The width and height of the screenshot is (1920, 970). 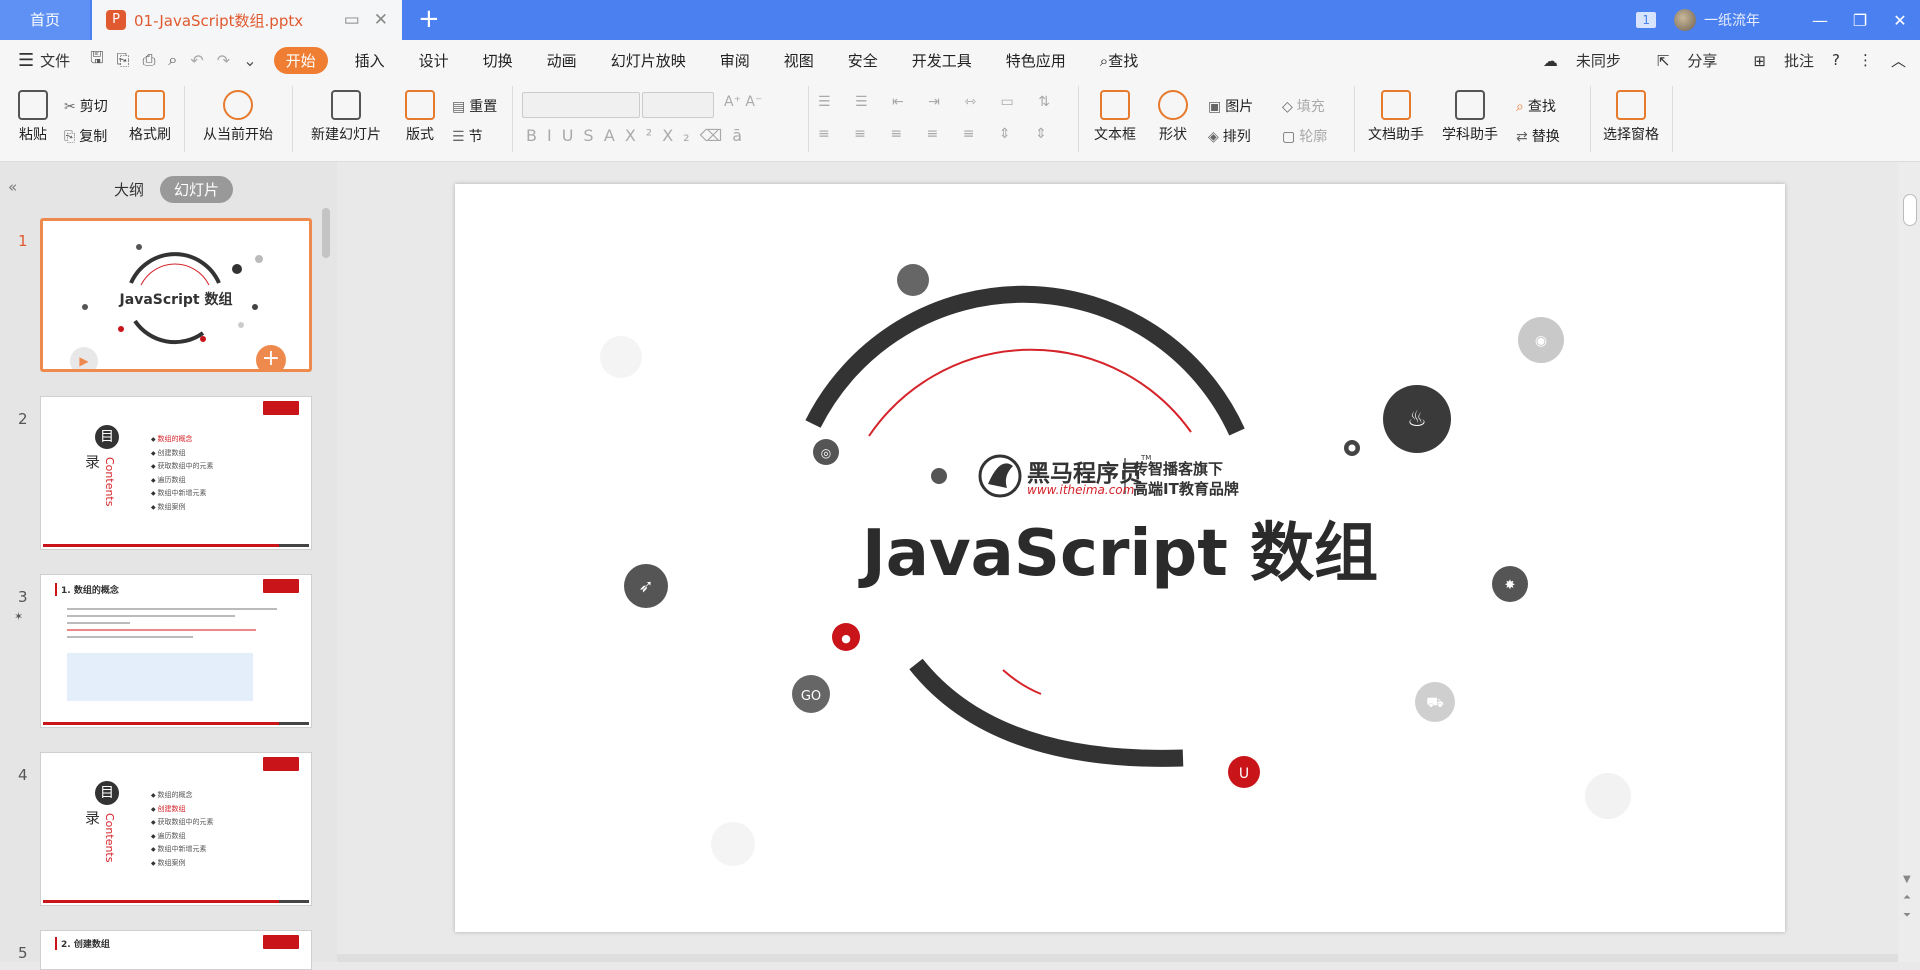 What do you see at coordinates (44, 60) in the screenshot?
I see `file-menu: ☰ 文件` at bounding box center [44, 60].